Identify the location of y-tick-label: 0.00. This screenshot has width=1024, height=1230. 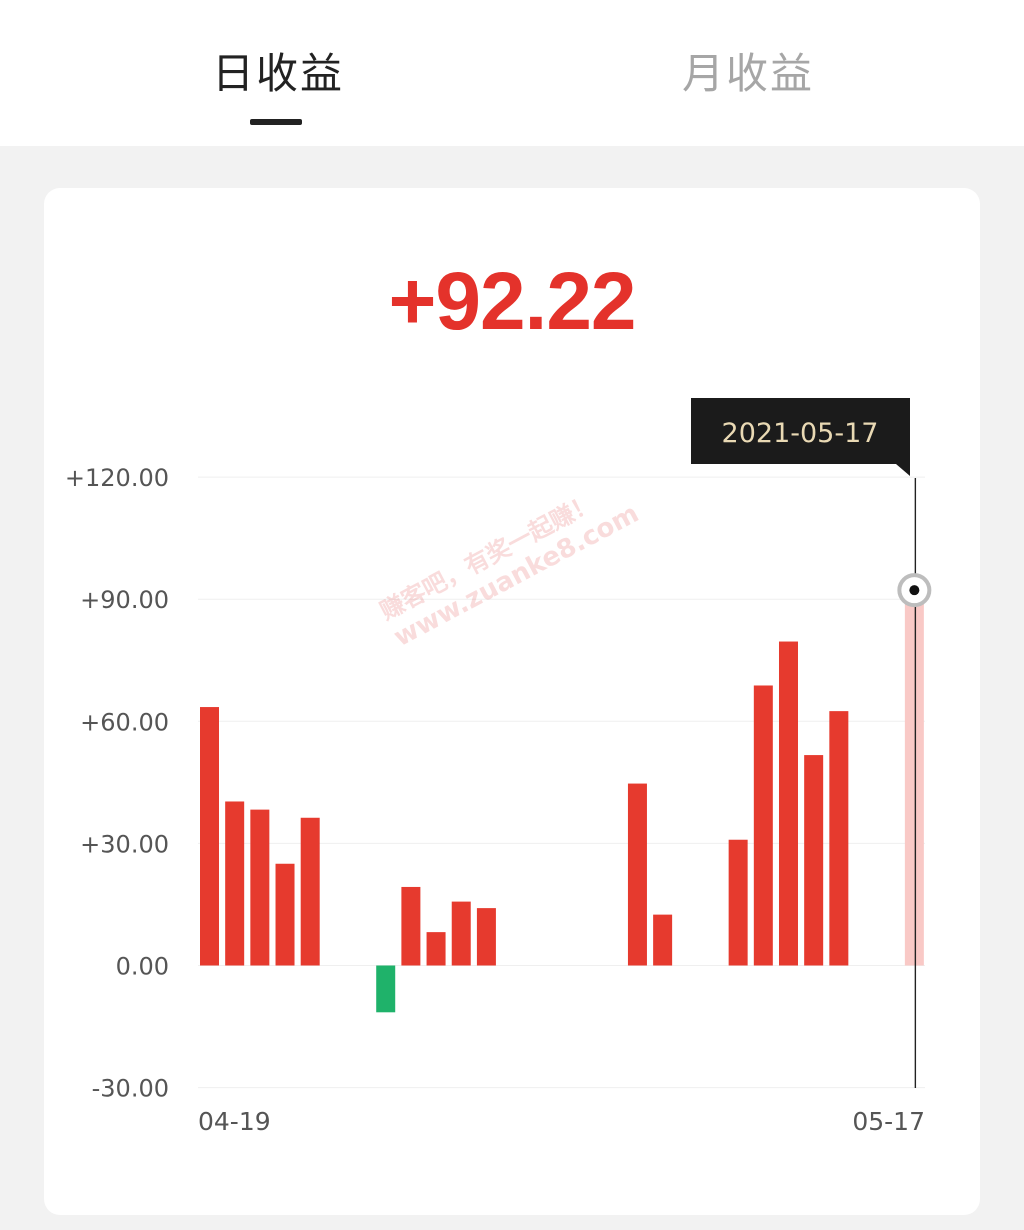
(142, 967).